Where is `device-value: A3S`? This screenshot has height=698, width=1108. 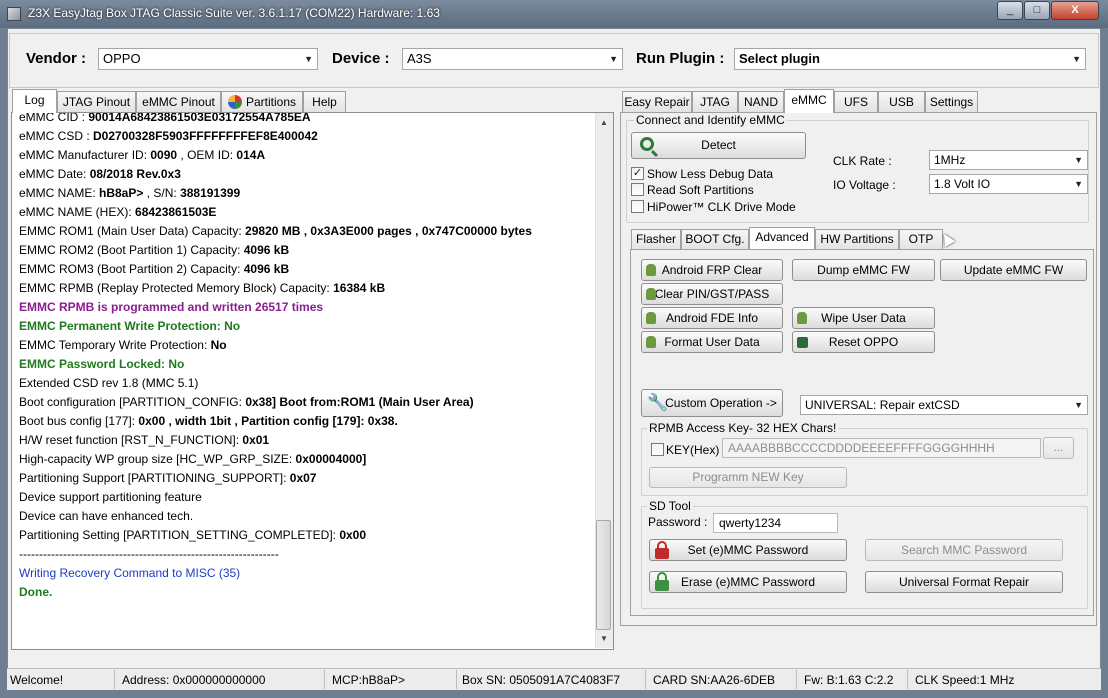 device-value: A3S is located at coordinates (419, 58).